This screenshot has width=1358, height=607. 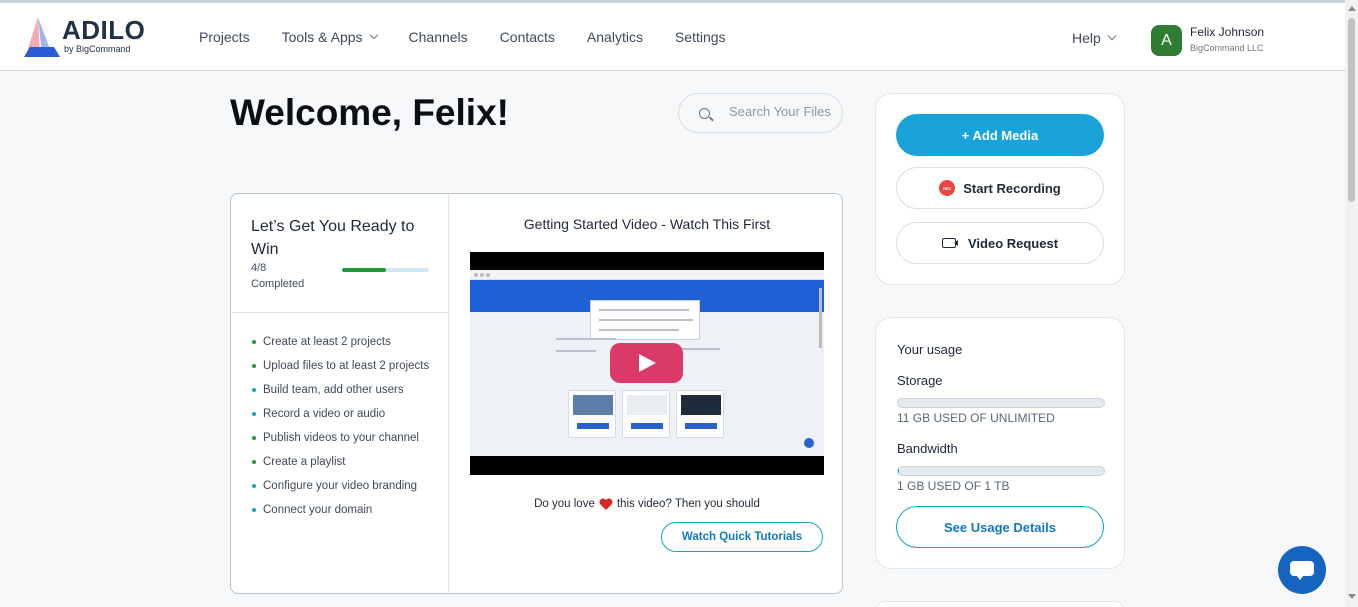 I want to click on add-media-button: + Add Media, so click(x=1000, y=135).